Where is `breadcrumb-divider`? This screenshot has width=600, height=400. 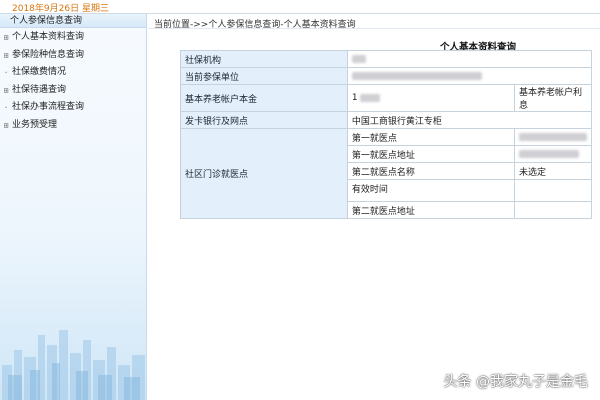 breadcrumb-divider is located at coordinates (374, 28).